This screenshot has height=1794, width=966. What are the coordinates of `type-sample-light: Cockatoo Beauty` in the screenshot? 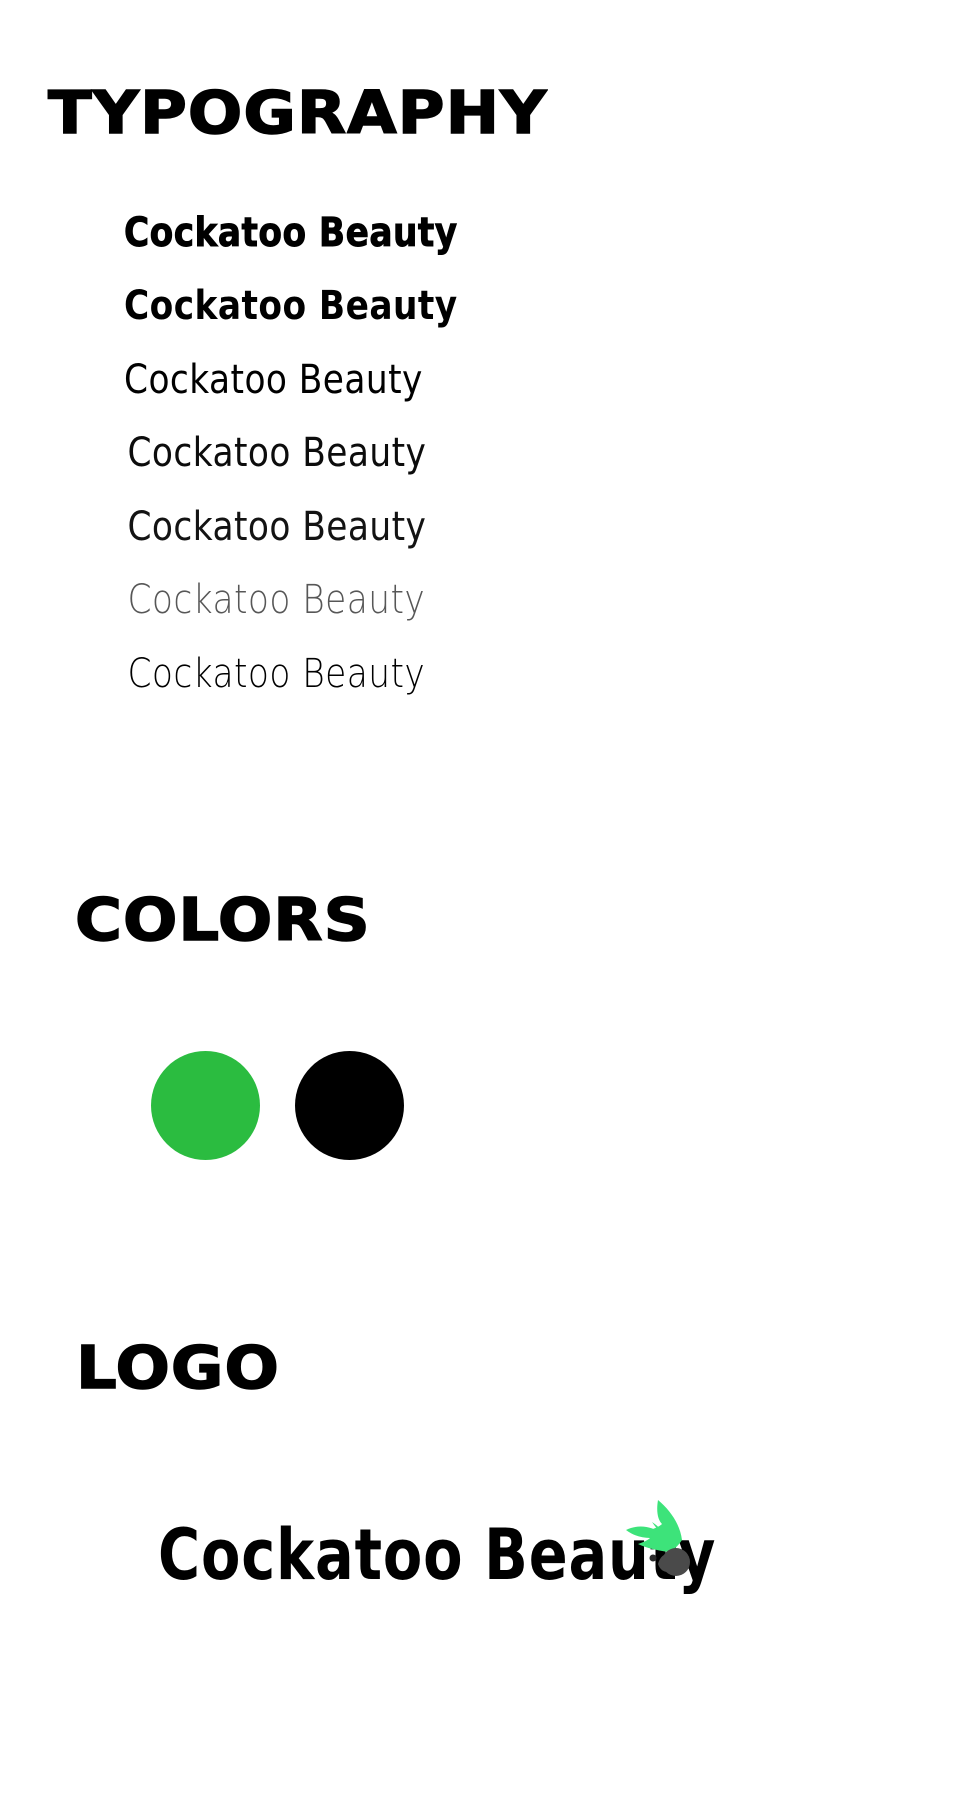 It's located at (277, 526).